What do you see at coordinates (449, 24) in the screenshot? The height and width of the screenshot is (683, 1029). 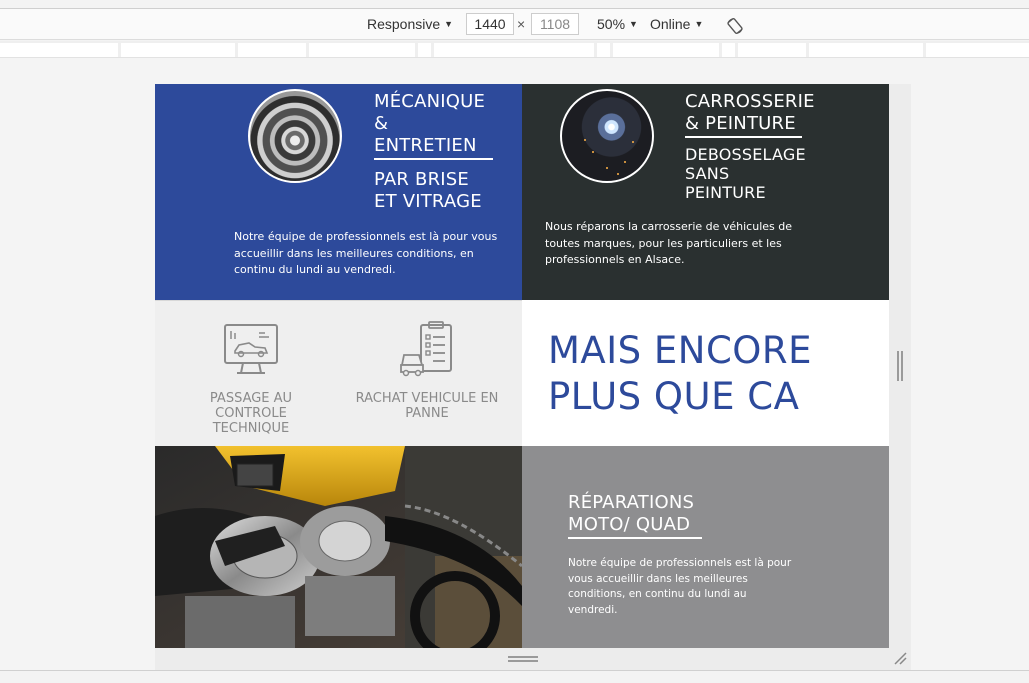 I see `device-caret-icon: ▼` at bounding box center [449, 24].